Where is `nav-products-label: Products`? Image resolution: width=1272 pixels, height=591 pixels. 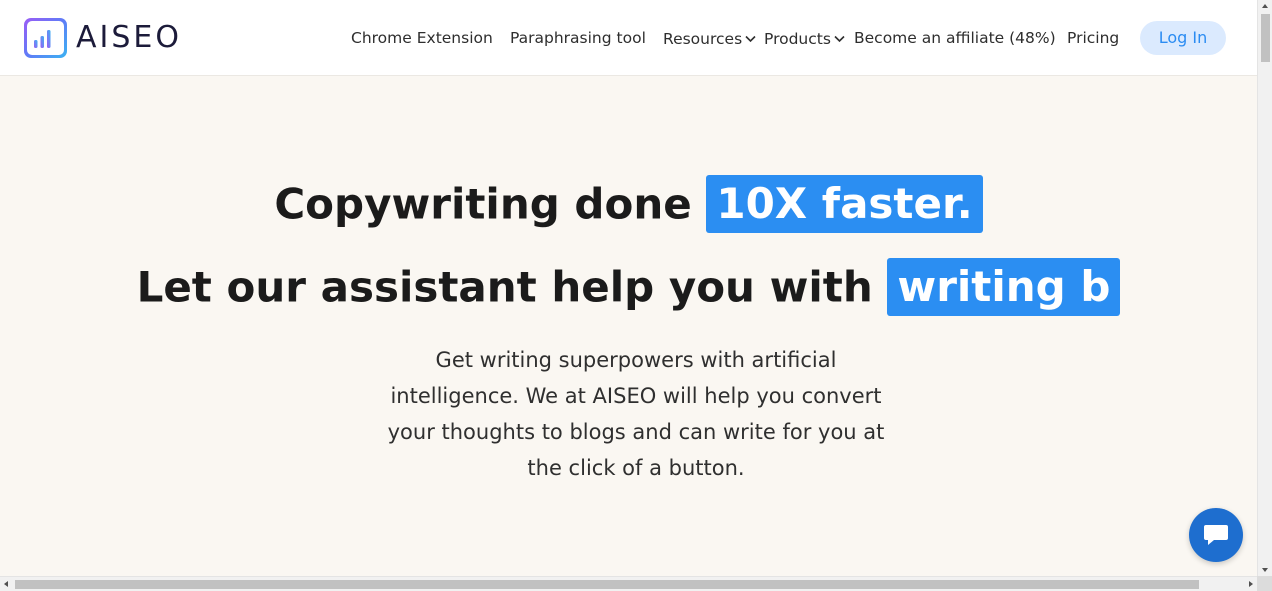 nav-products-label: Products is located at coordinates (797, 39).